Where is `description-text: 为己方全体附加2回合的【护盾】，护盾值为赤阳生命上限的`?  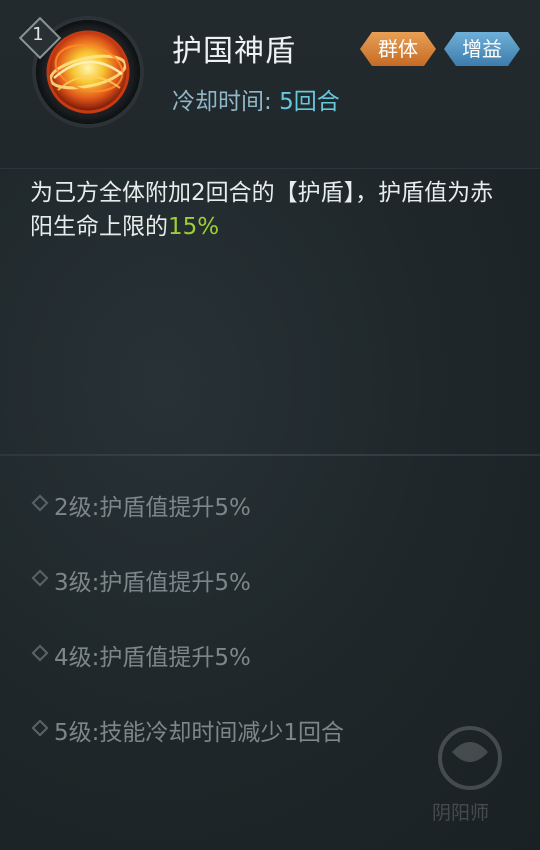
description-text: 为己方全体附加2回合的【护盾】，护盾值为赤阳生命上限的 is located at coordinates (262, 210).